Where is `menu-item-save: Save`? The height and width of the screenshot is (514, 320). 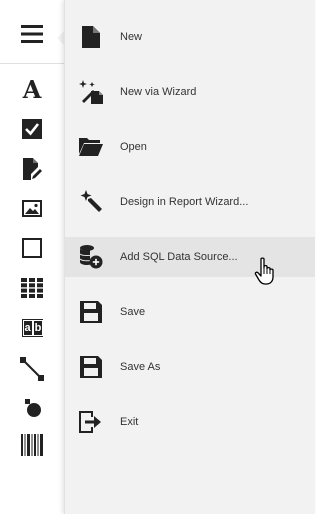
menu-item-save: Save is located at coordinates (190, 312).